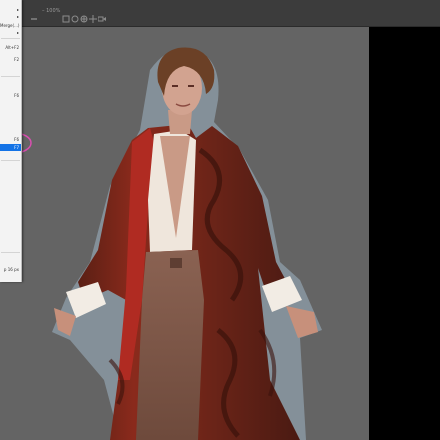 This screenshot has width=440, height=440. What do you see at coordinates (10, 147) in the screenshot?
I see `menu-item-selected: F7` at bounding box center [10, 147].